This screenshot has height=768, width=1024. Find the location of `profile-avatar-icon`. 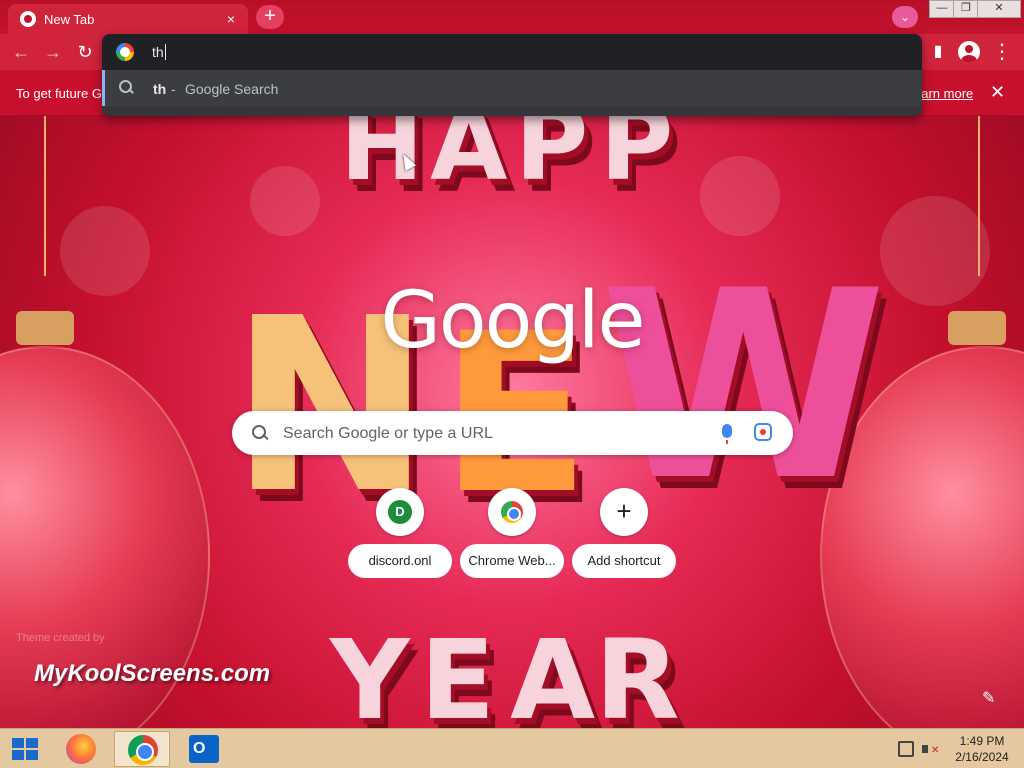

profile-avatar-icon is located at coordinates (969, 52).